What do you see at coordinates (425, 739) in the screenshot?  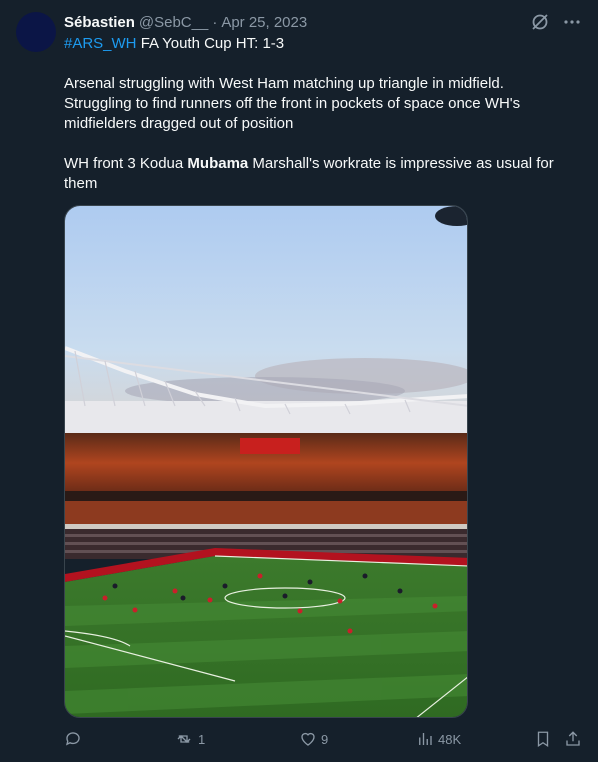 I see `views-icon` at bounding box center [425, 739].